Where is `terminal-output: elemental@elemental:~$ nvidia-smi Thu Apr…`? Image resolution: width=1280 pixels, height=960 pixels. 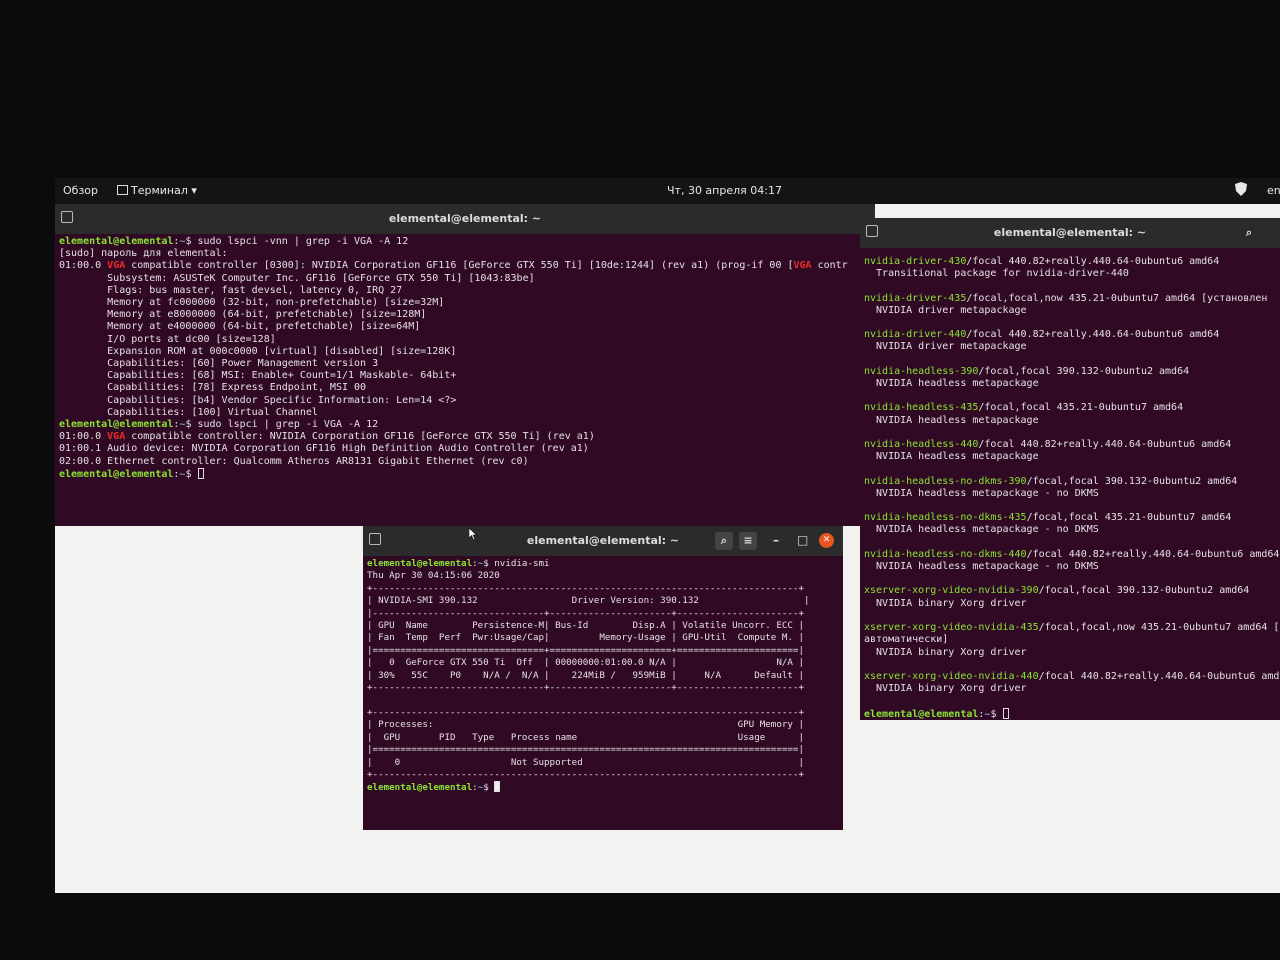
terminal-output: elemental@elemental:~$ nvidia-smi Thu Apr… is located at coordinates (605, 694).